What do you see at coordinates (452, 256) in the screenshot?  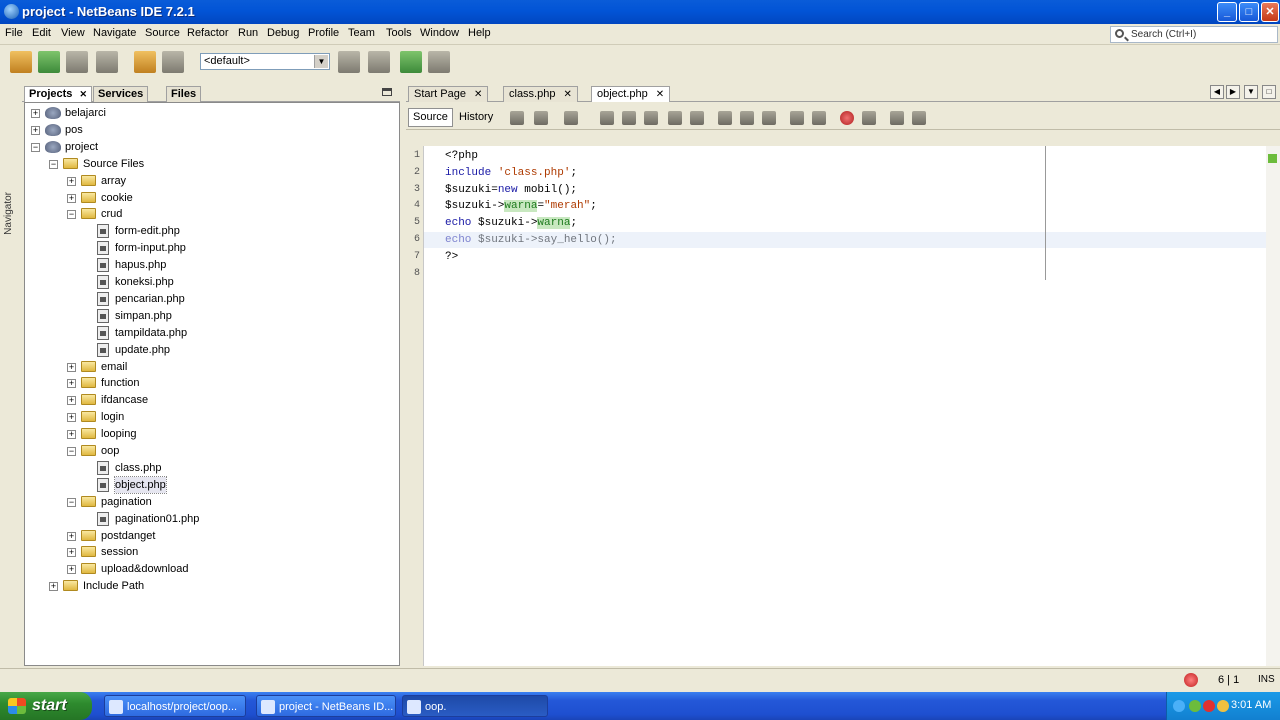 I see `code-line: ?>` at bounding box center [452, 256].